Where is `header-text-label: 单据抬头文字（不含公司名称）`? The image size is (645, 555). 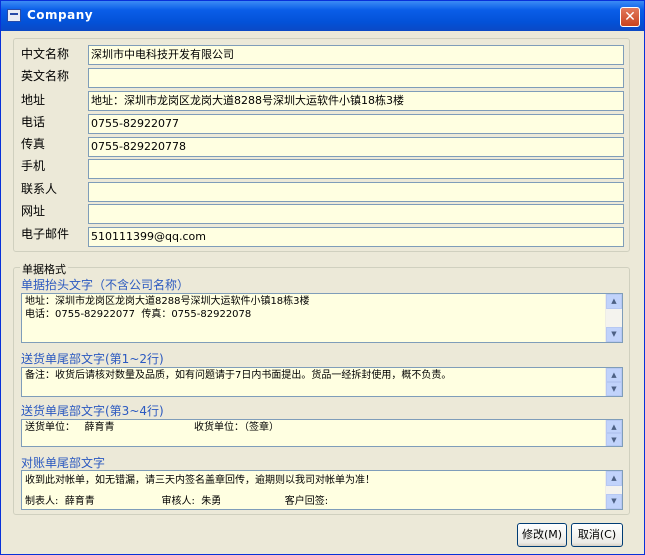 header-text-label: 单据抬头文字（不含公司名称） is located at coordinates (105, 285).